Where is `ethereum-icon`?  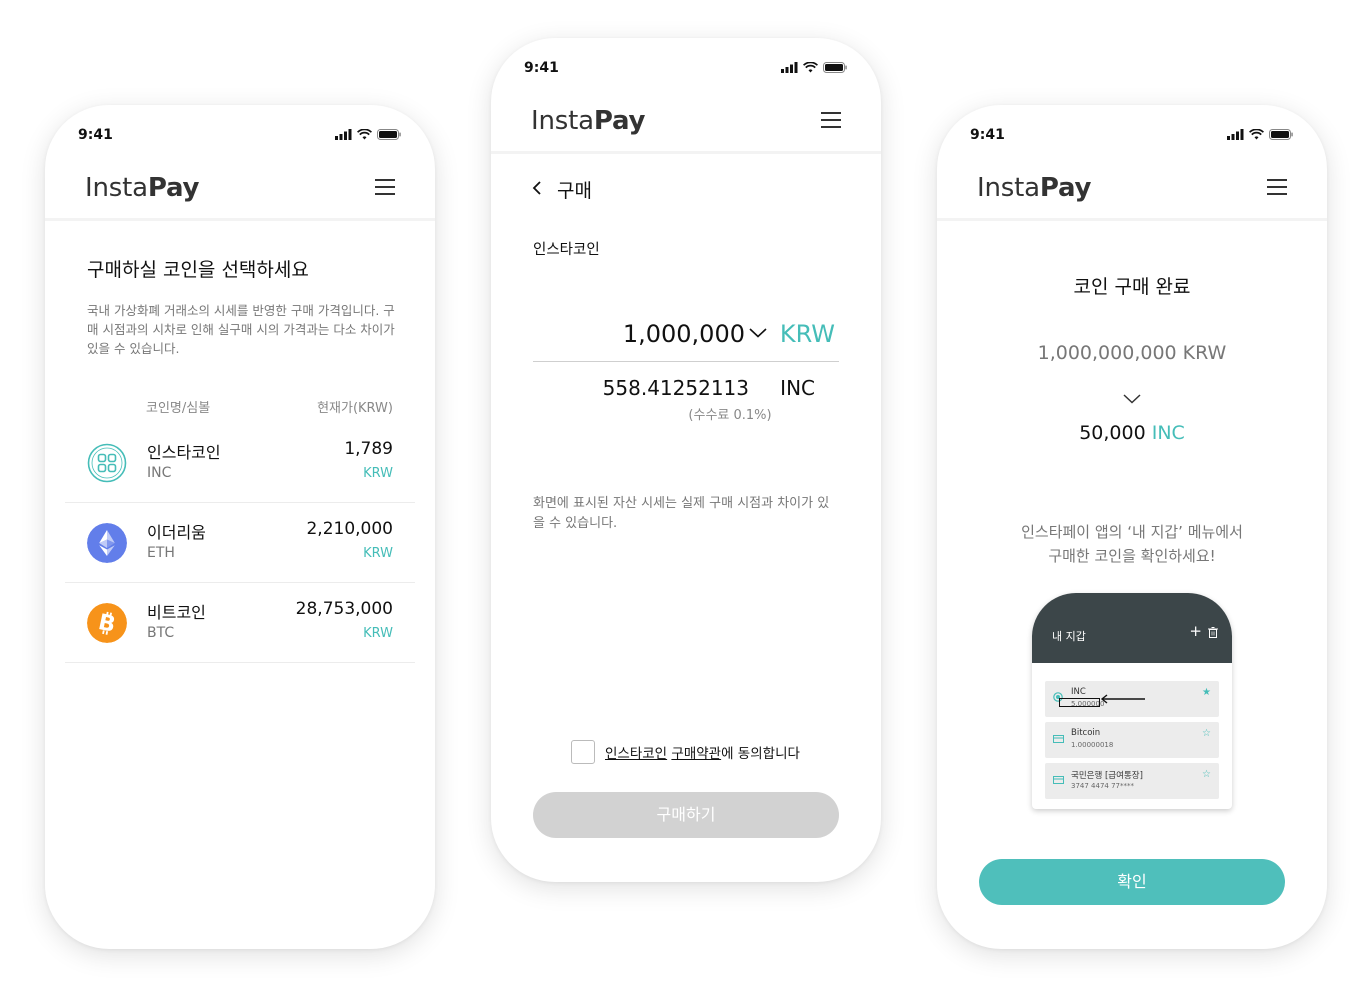 ethereum-icon is located at coordinates (107, 543).